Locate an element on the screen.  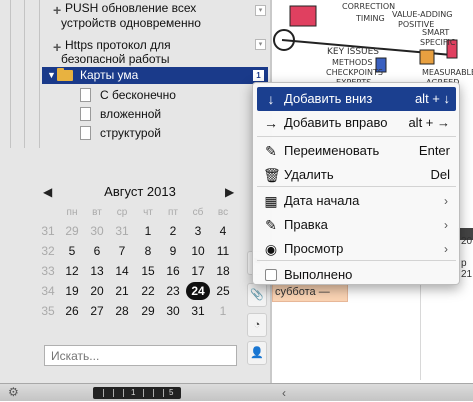
calendar-day: 2 is located at coordinates (173, 231).